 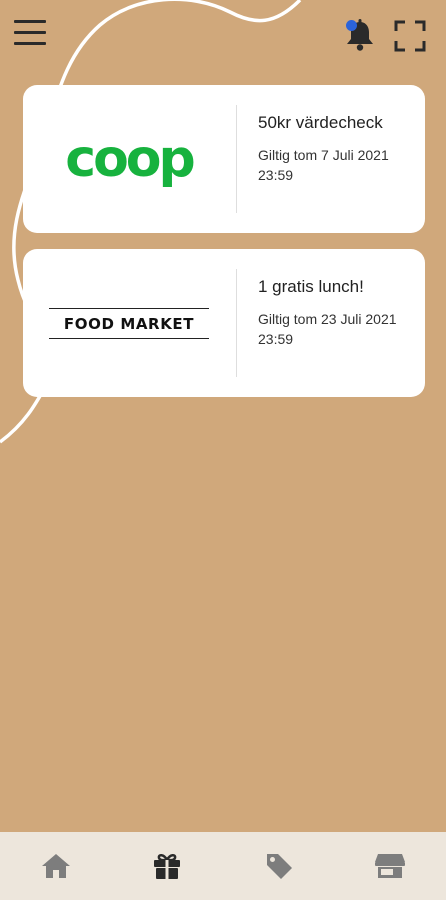 I want to click on expand-icon, so click(x=410, y=36).